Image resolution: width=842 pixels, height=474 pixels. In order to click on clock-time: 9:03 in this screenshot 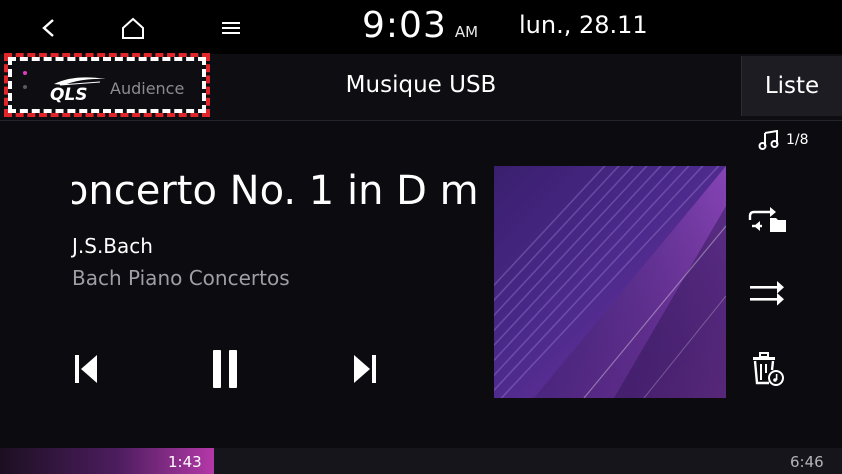, I will do `click(404, 25)`.